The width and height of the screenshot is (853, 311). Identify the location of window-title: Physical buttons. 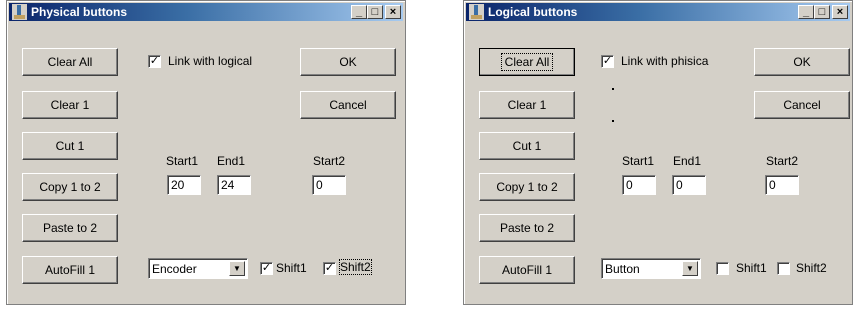
(79, 12).